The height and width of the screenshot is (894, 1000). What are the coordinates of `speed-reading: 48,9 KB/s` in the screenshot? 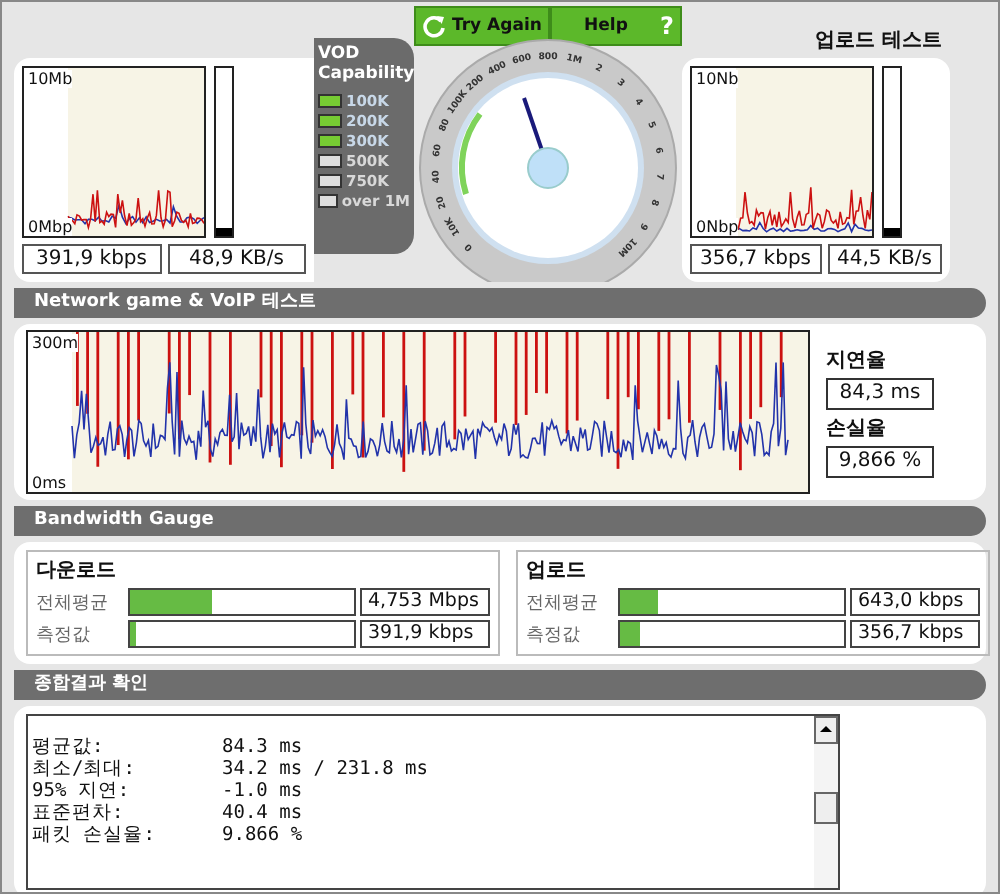 It's located at (236, 259).